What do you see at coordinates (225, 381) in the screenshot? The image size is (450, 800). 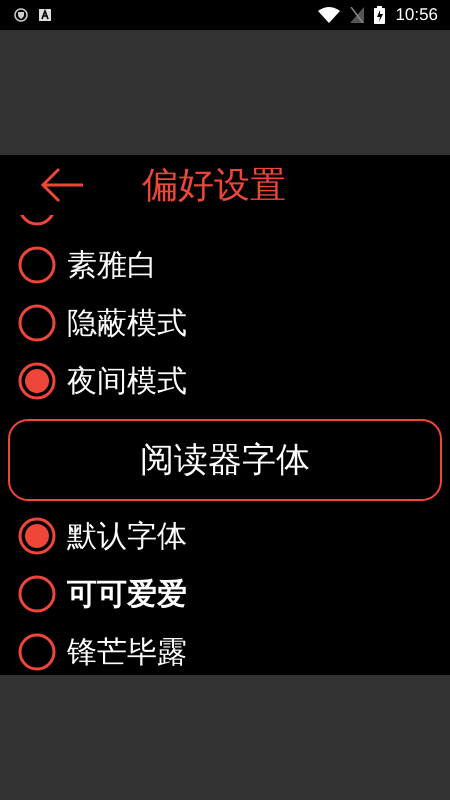 I see `radio-option: 夜间模式` at bounding box center [225, 381].